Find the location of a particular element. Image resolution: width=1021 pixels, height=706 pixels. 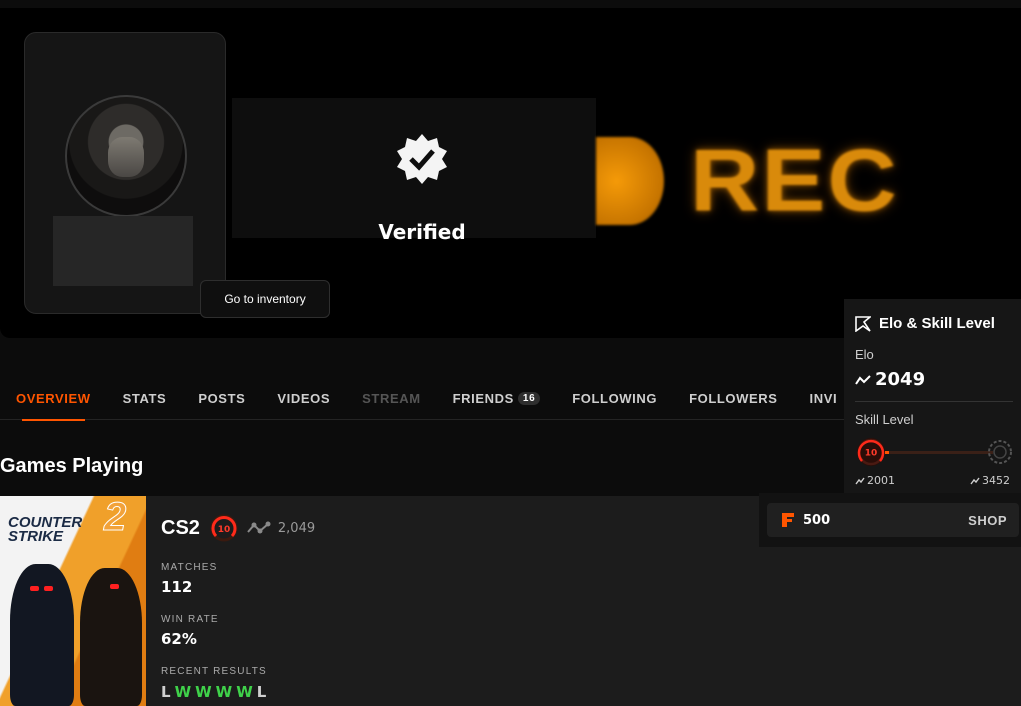

skill-level-10-icon: 10 is located at coordinates (224, 528).